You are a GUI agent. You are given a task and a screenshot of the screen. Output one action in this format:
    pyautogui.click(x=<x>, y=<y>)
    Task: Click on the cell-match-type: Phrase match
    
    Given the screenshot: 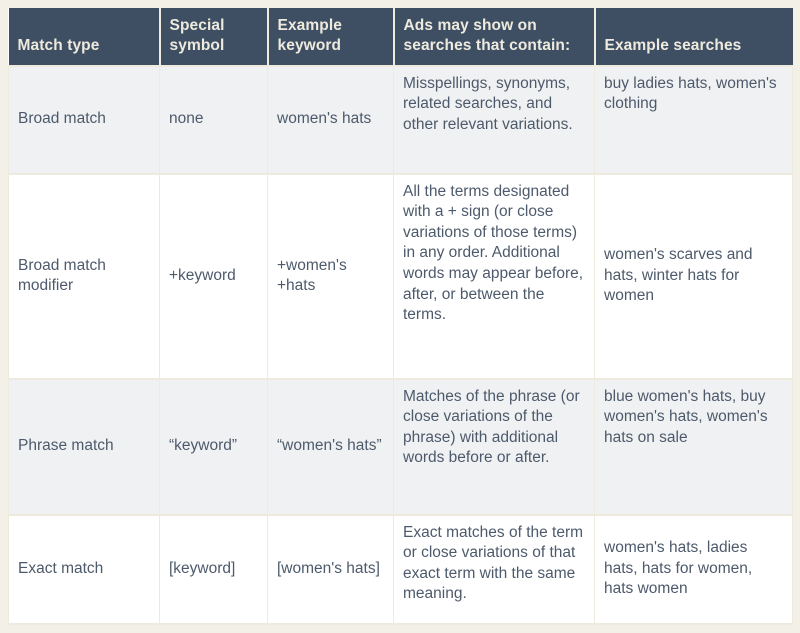 What is the action you would take?
    pyautogui.click(x=84, y=446)
    